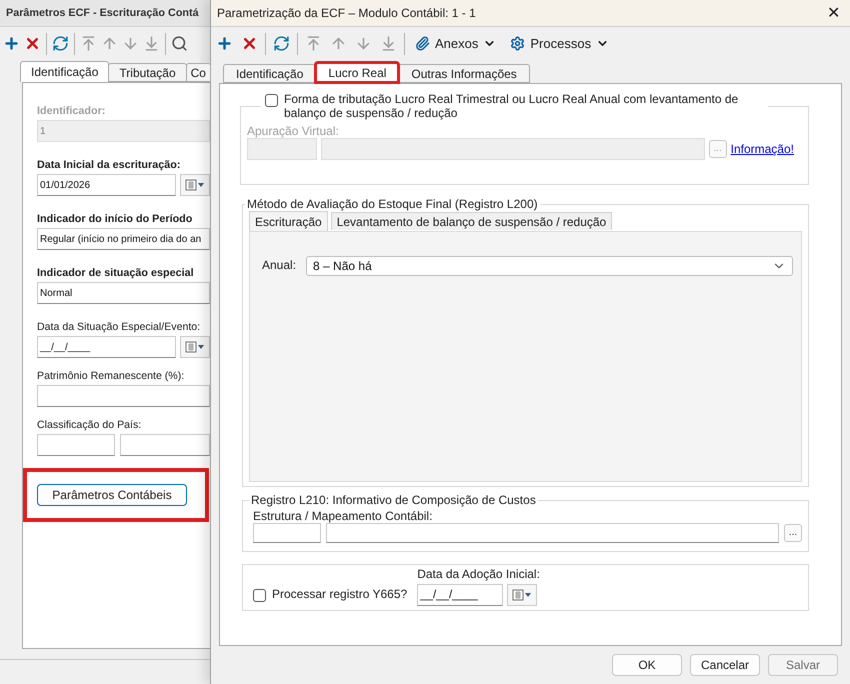 This screenshot has width=850, height=684. Describe the element at coordinates (112, 495) in the screenshot. I see `parameters-button: Parâmetros Contábeis` at that location.